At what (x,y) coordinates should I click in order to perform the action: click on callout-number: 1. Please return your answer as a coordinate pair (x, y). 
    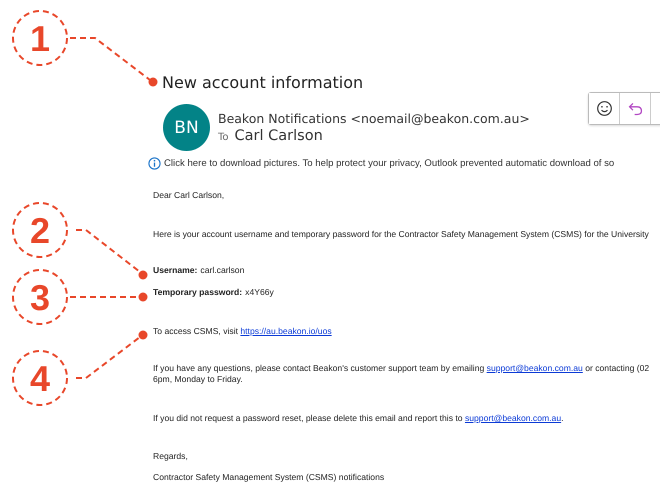
    Looking at the image, I should click on (40, 38).